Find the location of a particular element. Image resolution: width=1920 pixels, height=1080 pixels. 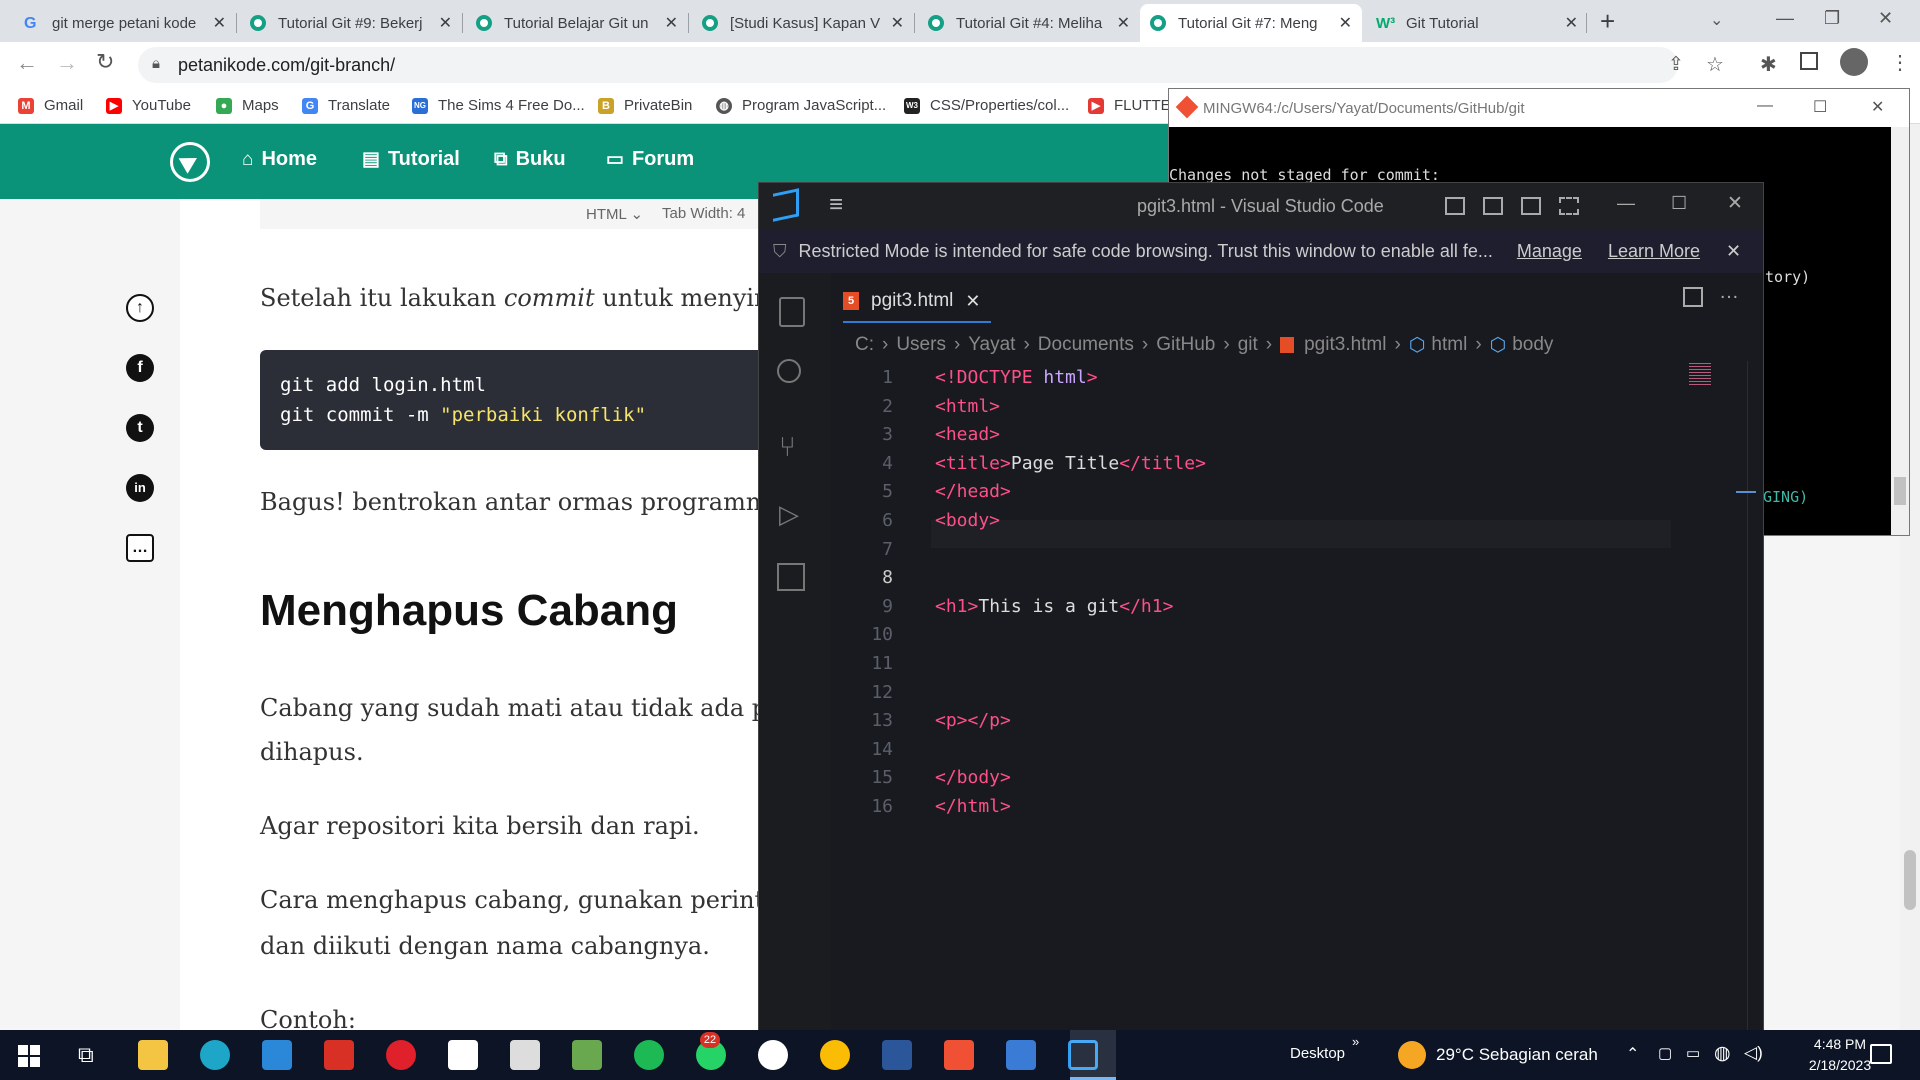

split-editor-icon is located at coordinates (1693, 297).